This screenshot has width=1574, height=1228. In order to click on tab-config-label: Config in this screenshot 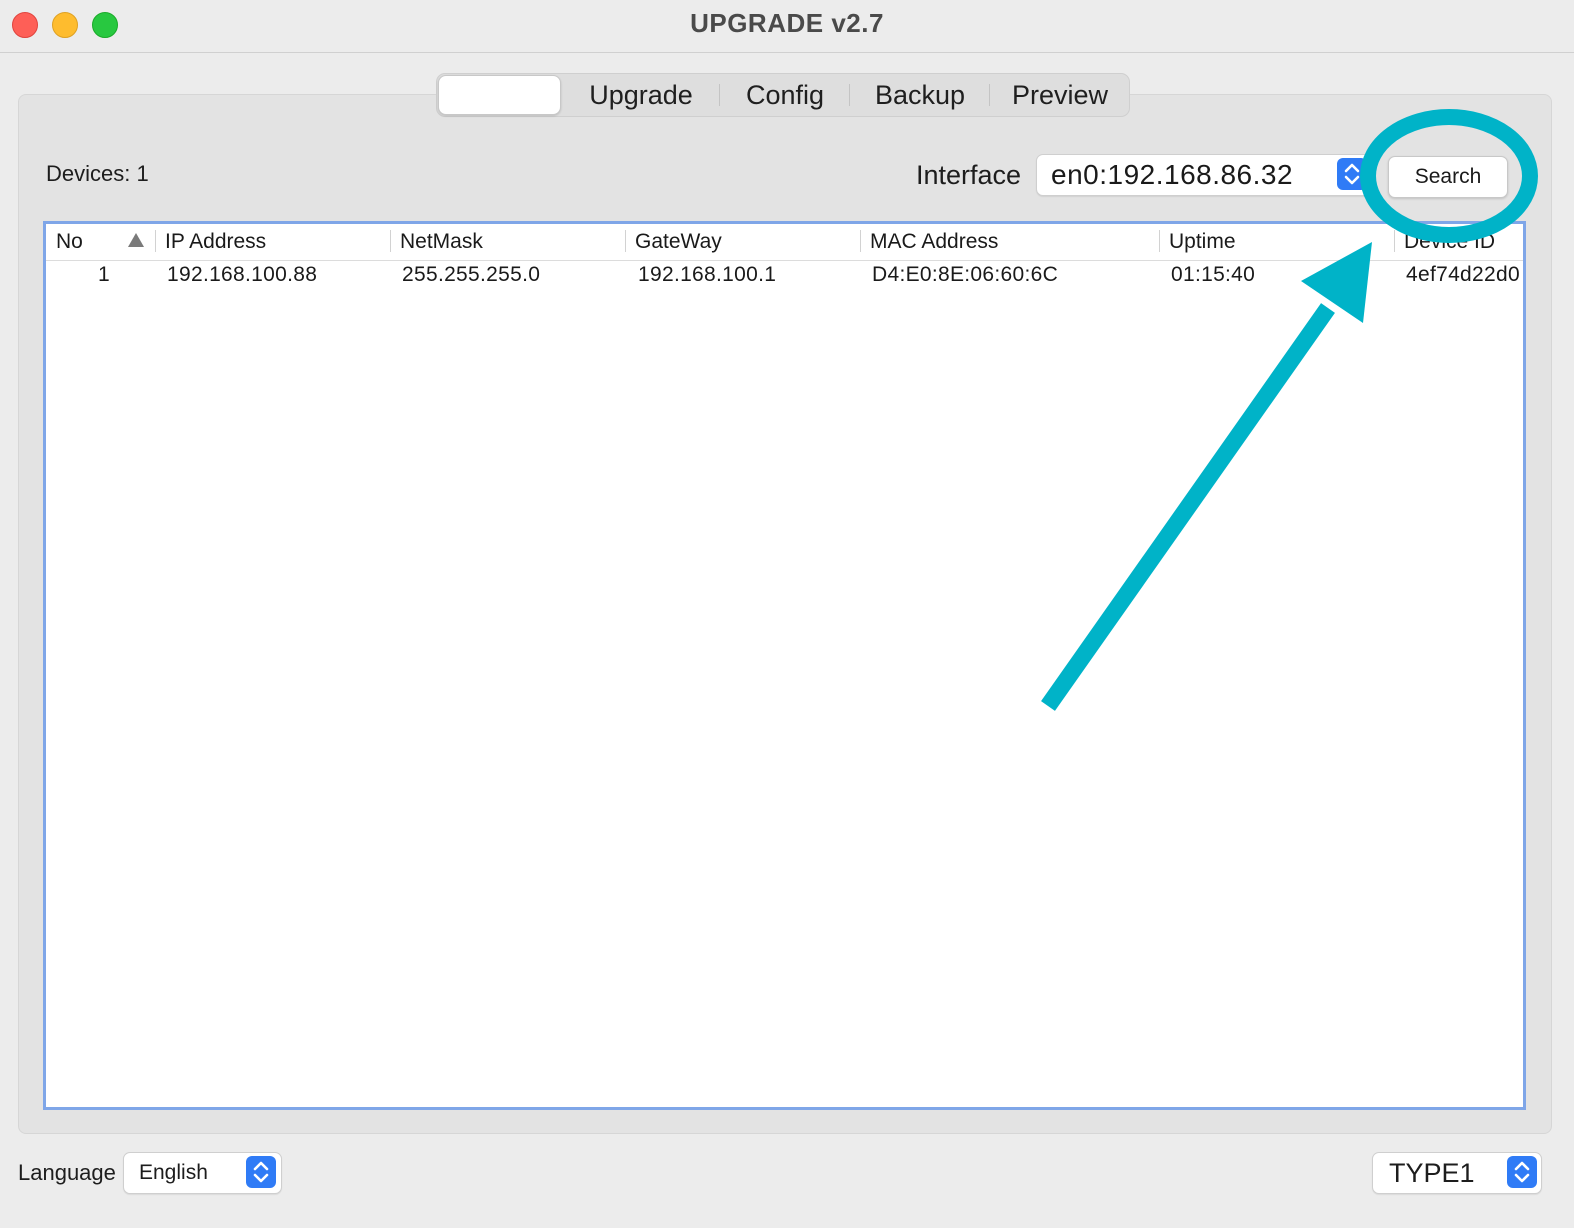, I will do `click(785, 95)`.